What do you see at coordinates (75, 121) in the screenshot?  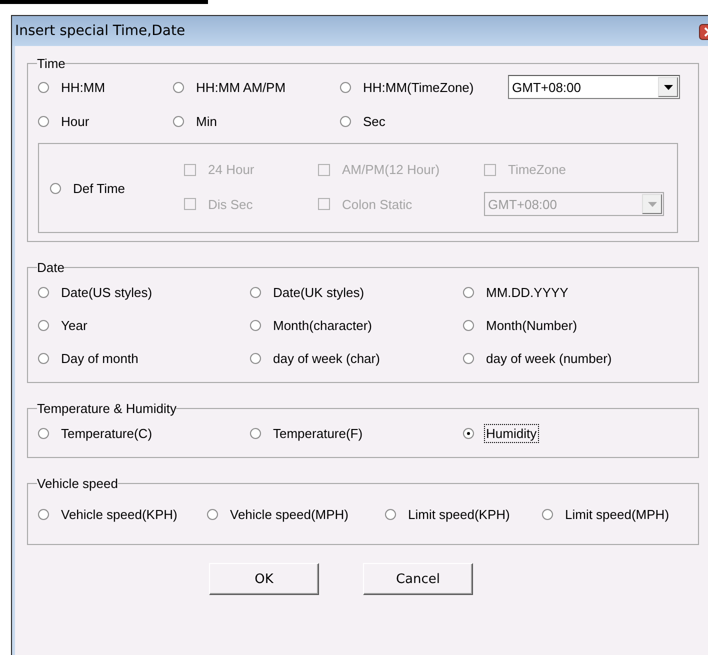 I see `option-label: Hour` at bounding box center [75, 121].